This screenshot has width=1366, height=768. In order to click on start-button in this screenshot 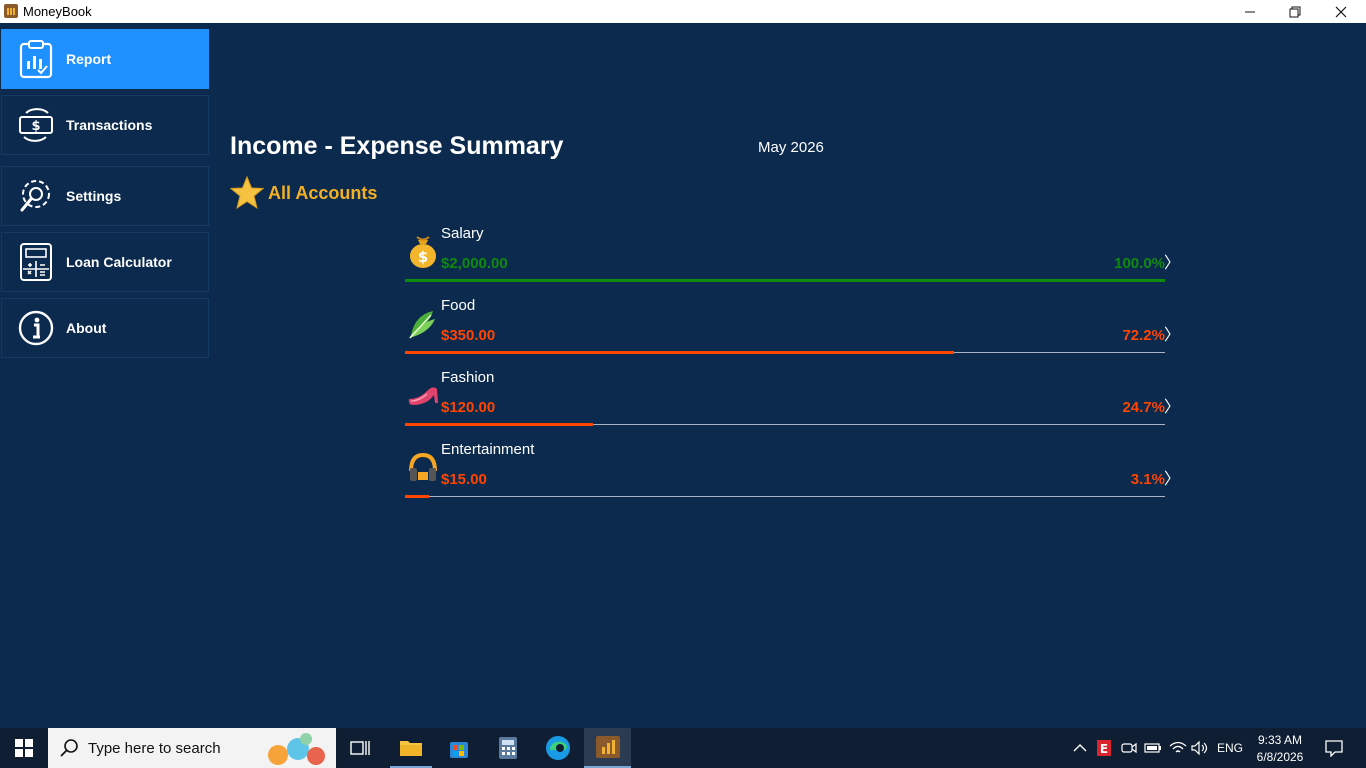, I will do `click(24, 748)`.